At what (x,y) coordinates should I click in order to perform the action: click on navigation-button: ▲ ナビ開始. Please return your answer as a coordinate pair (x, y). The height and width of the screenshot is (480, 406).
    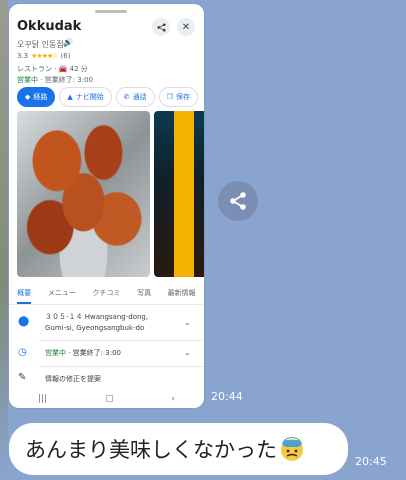
    Looking at the image, I should click on (85, 97).